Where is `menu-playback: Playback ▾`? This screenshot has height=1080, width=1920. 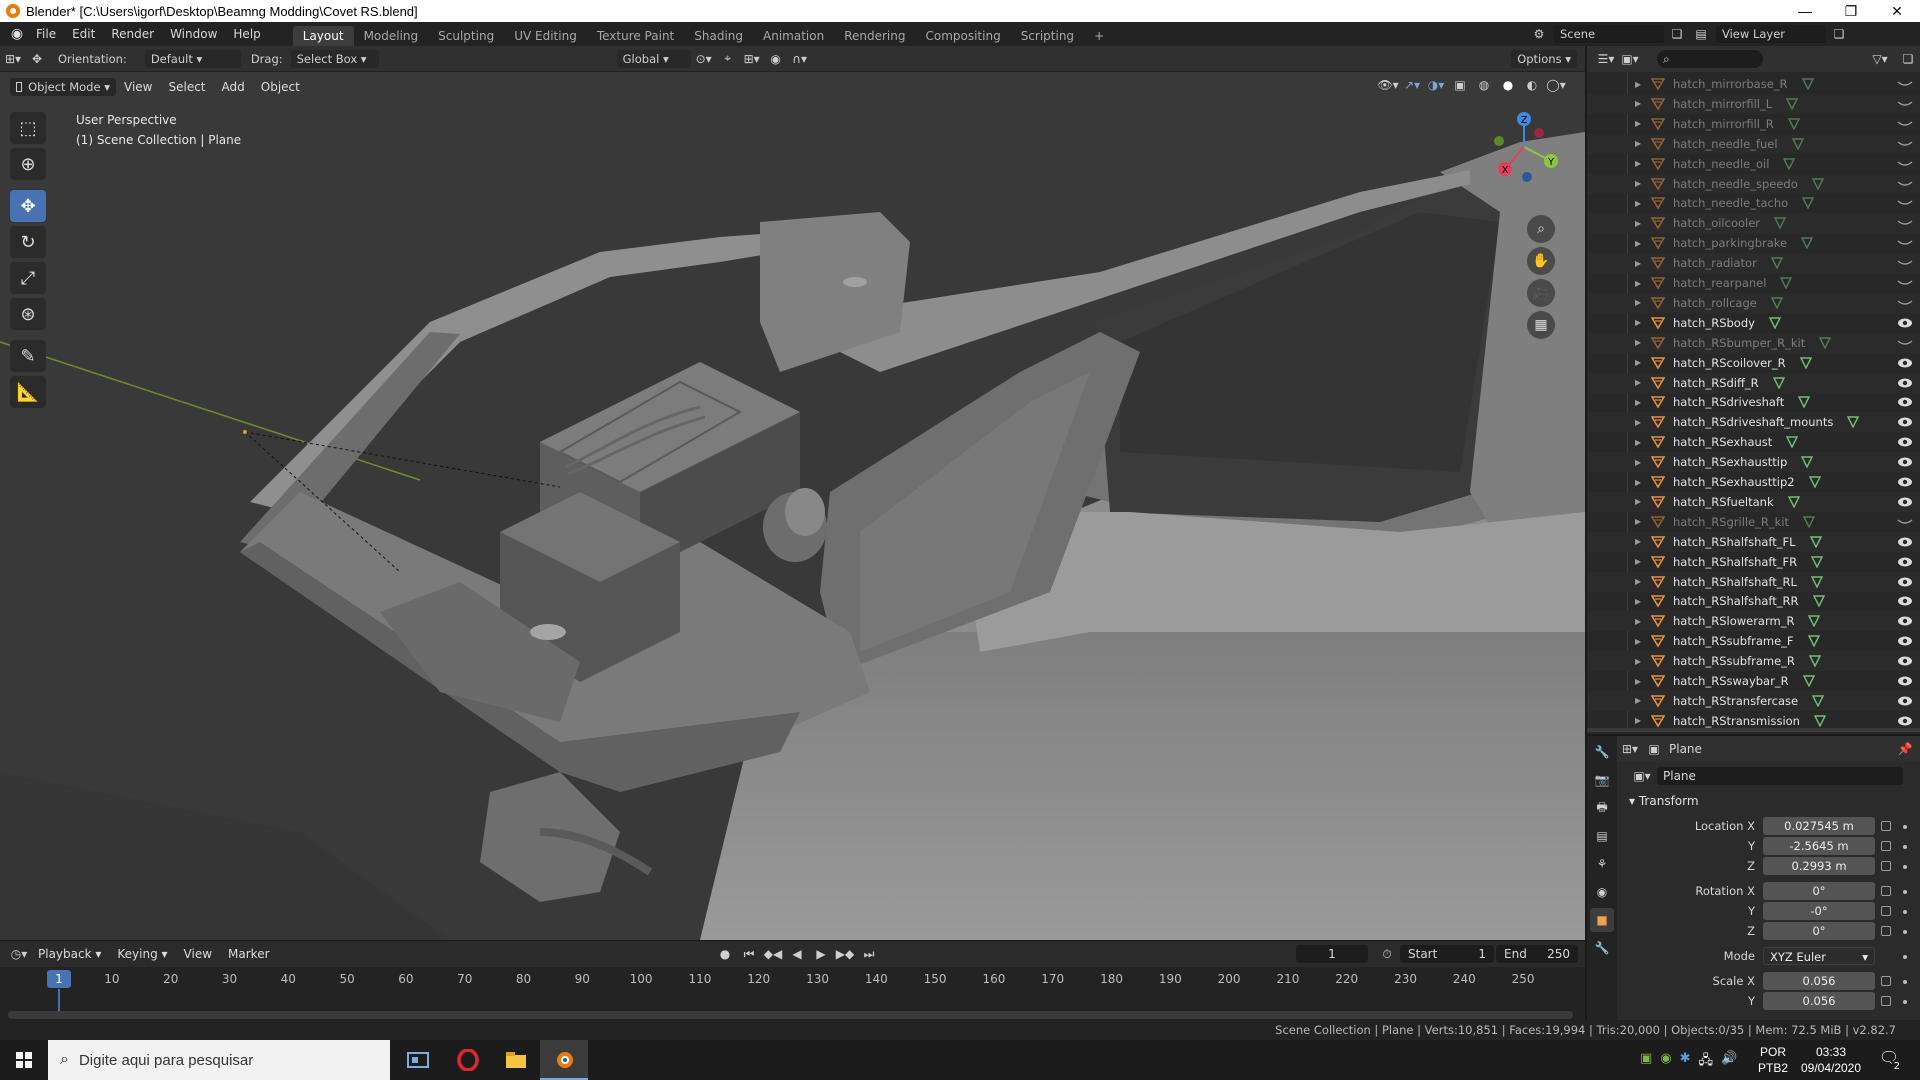
menu-playback: Playback ▾ is located at coordinates (69, 954).